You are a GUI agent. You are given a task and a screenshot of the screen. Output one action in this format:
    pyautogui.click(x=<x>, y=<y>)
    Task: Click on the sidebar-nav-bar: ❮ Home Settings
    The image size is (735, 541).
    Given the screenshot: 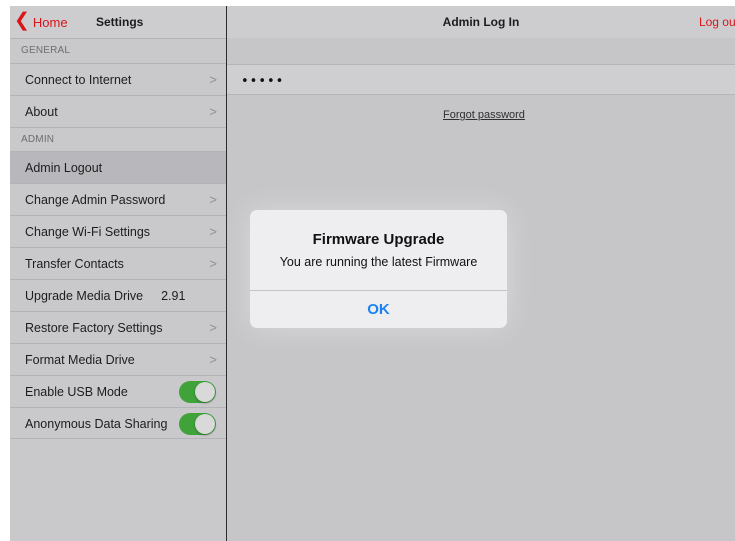 What is the action you would take?
    pyautogui.click(x=118, y=22)
    